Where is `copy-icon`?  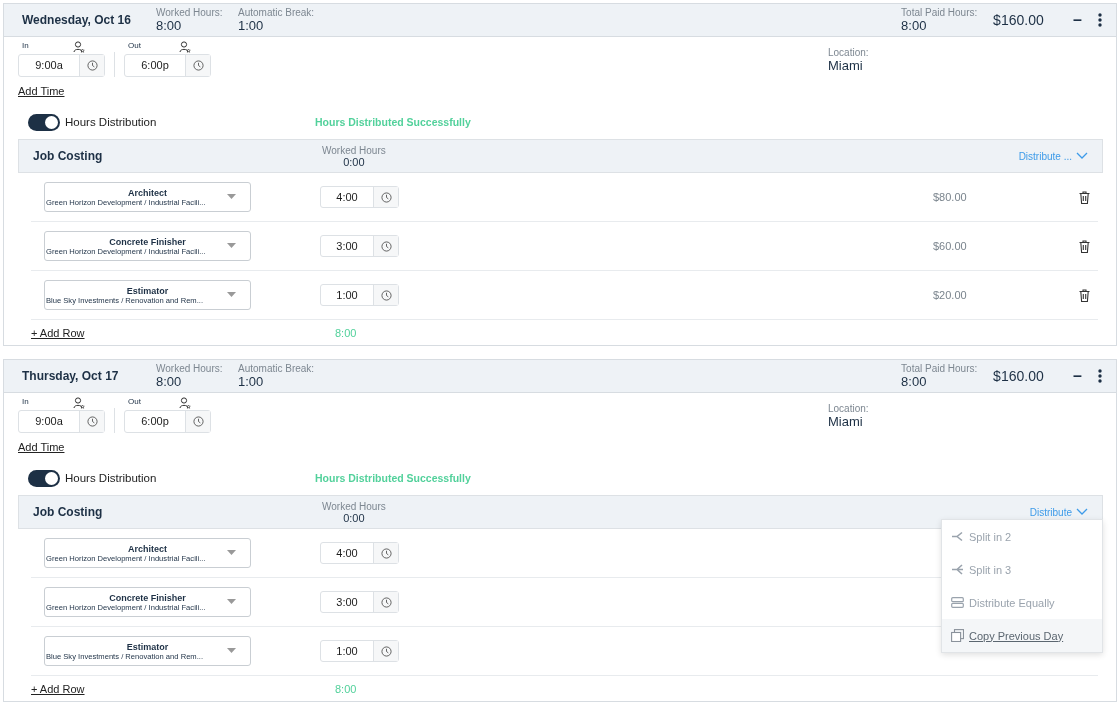 copy-icon is located at coordinates (957, 635).